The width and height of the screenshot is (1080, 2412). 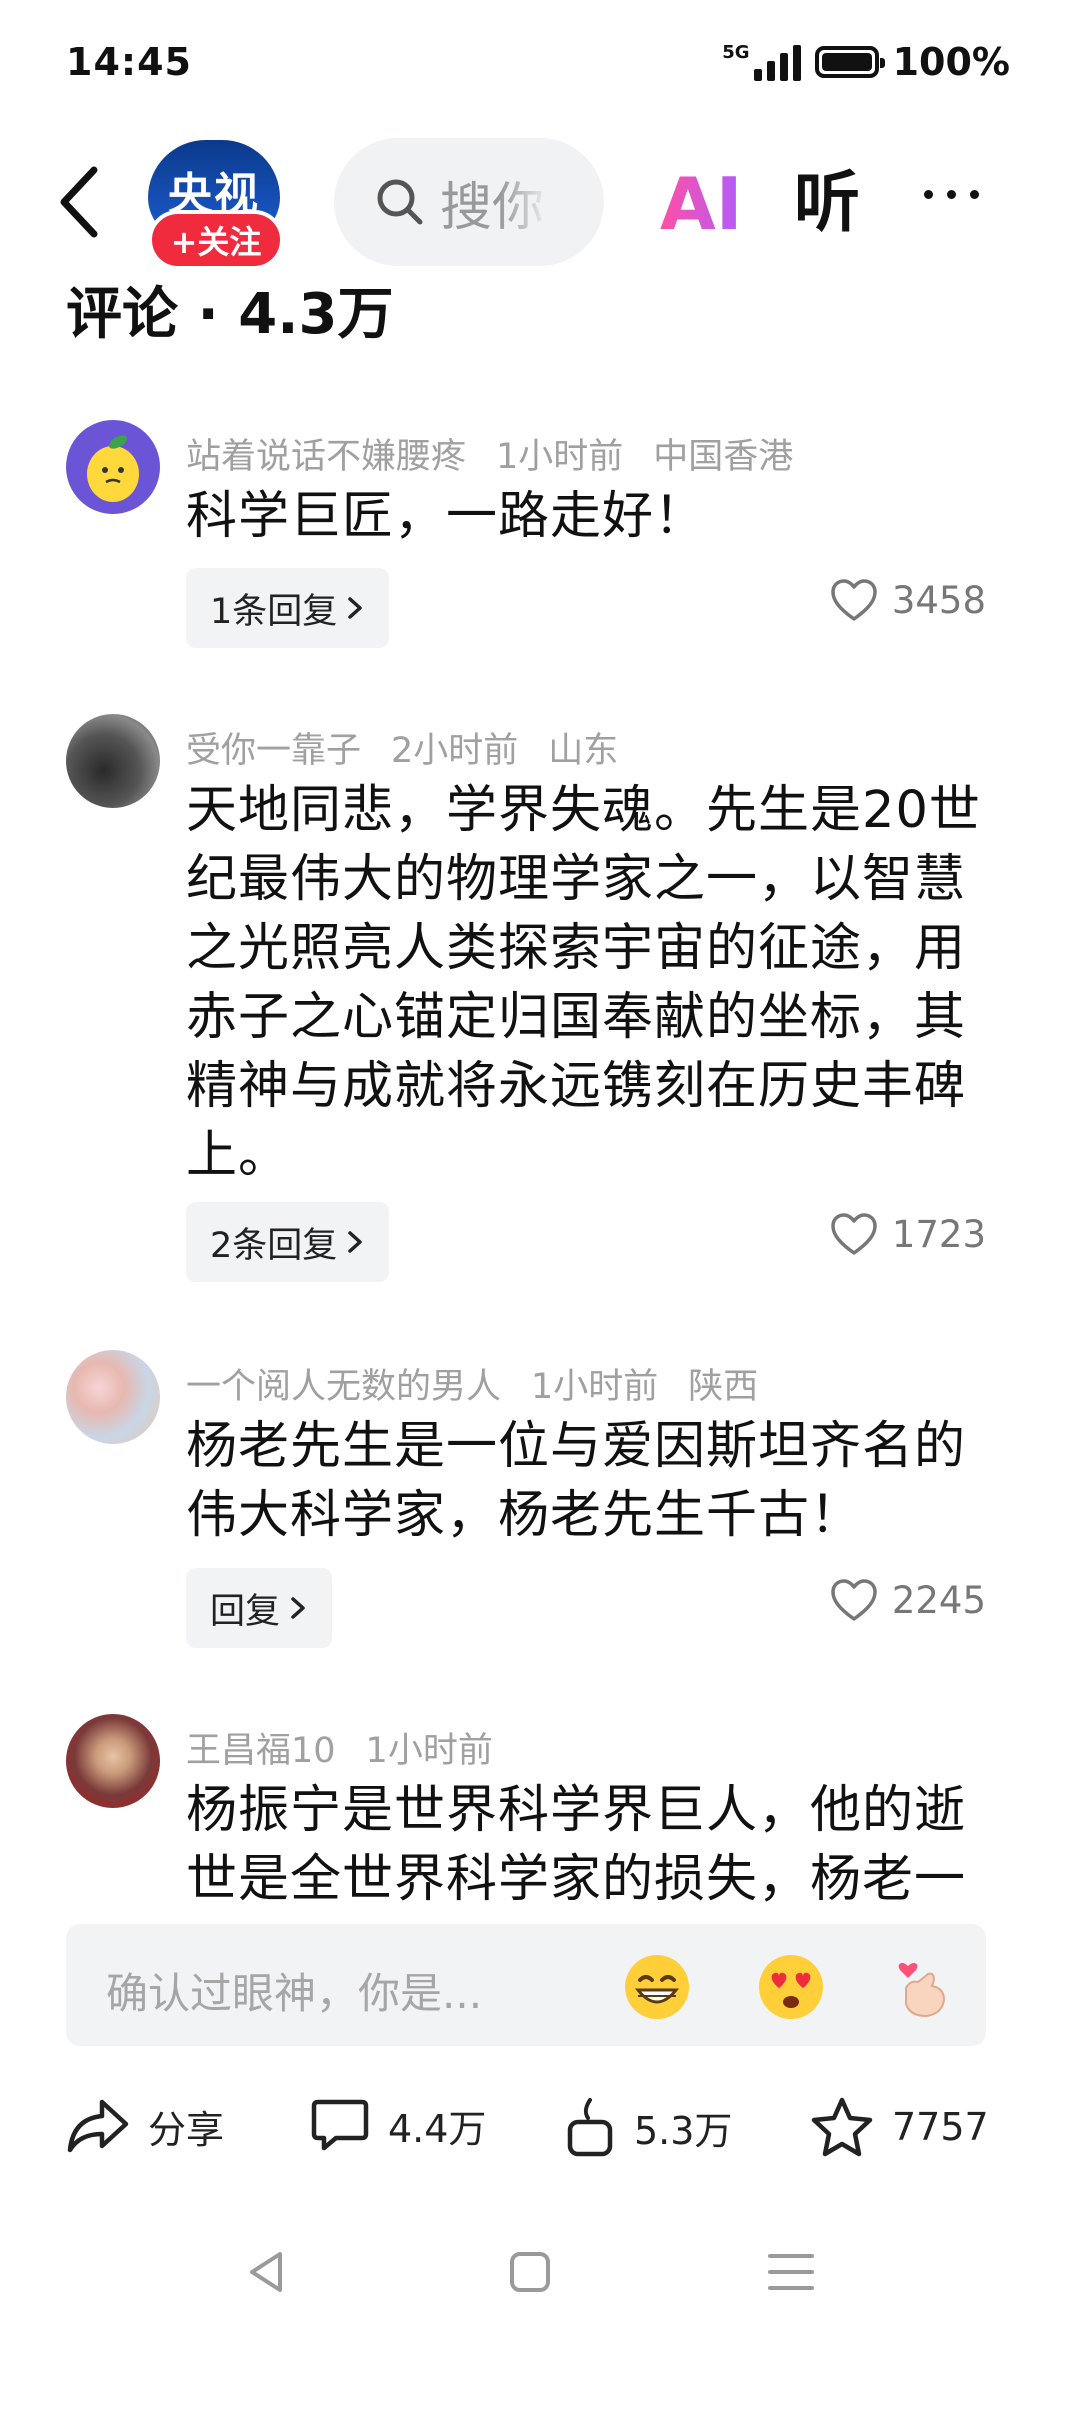 What do you see at coordinates (455, 751) in the screenshot?
I see `comment-time: 2小时前` at bounding box center [455, 751].